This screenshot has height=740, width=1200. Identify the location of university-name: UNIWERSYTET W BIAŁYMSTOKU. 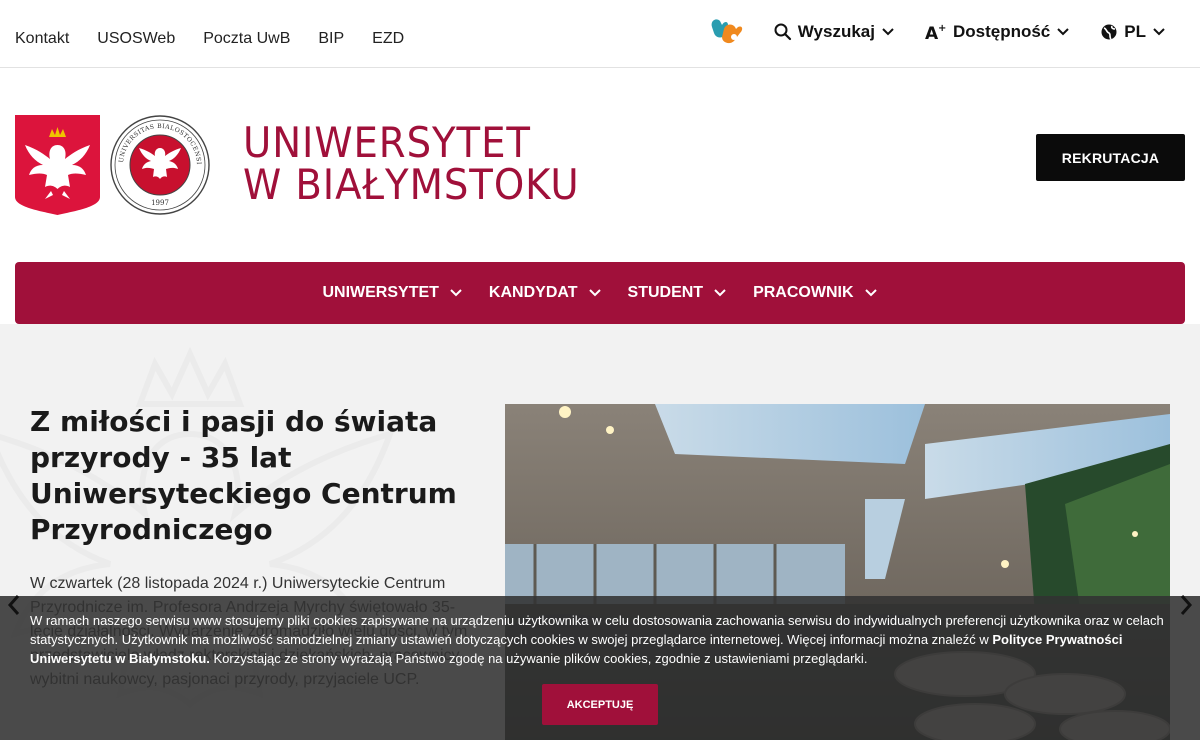
(426, 164).